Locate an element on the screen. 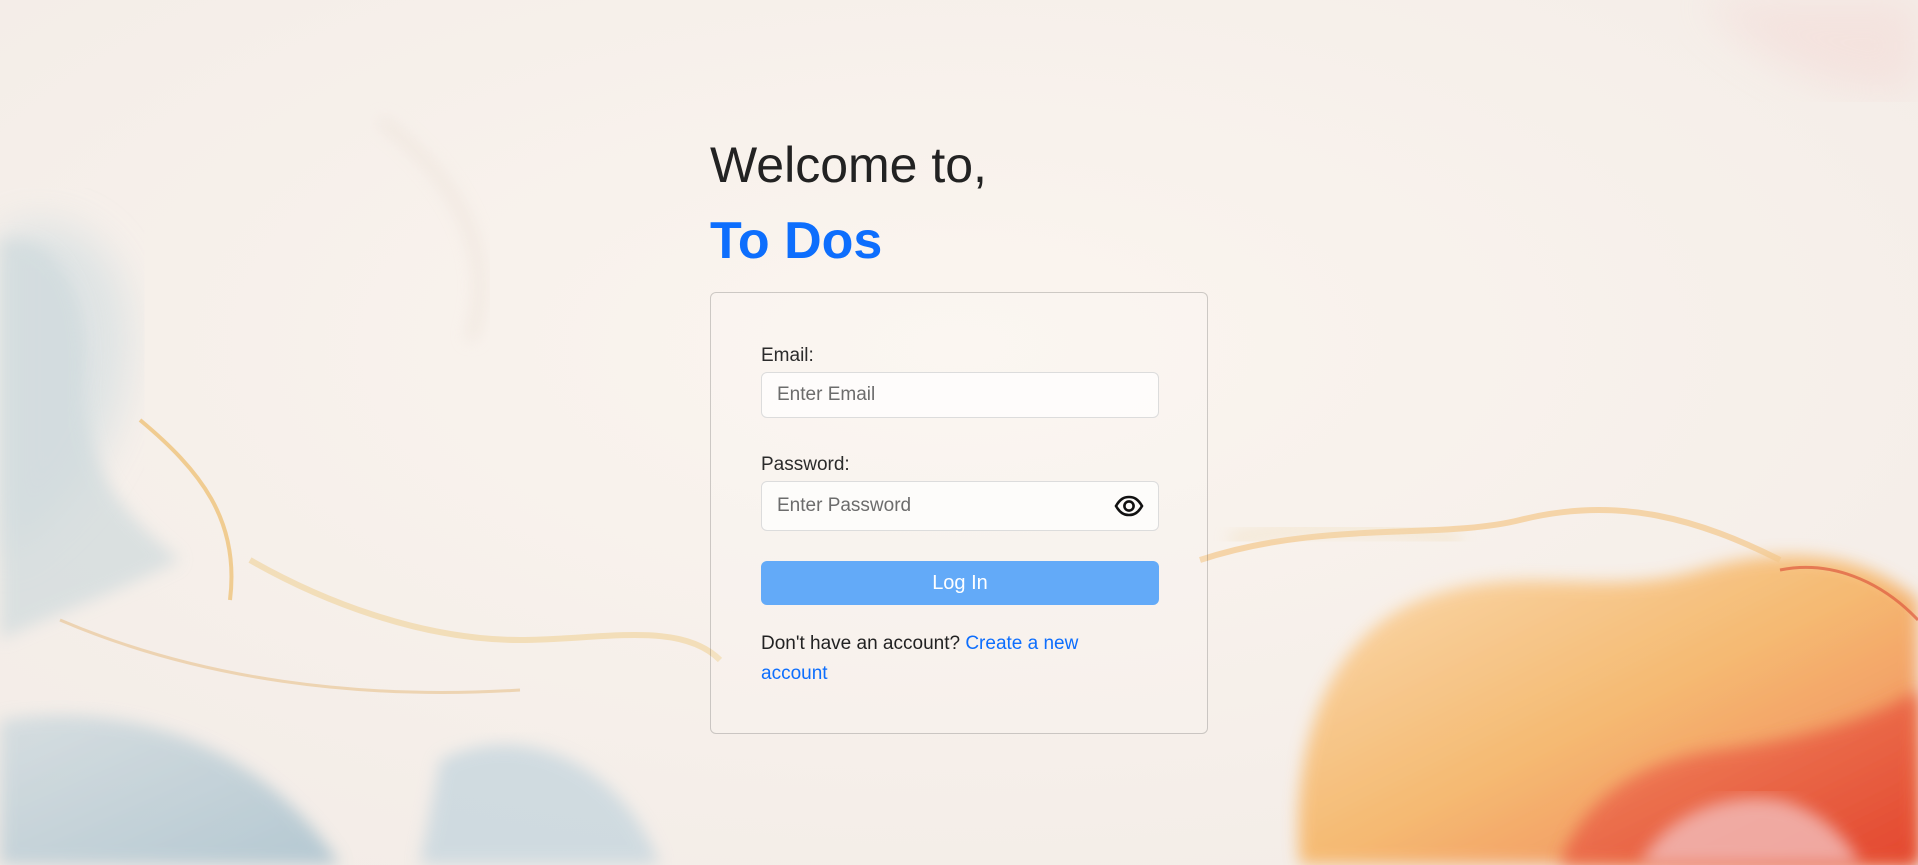  signup-text: Don't have an account? is located at coordinates (861, 643).